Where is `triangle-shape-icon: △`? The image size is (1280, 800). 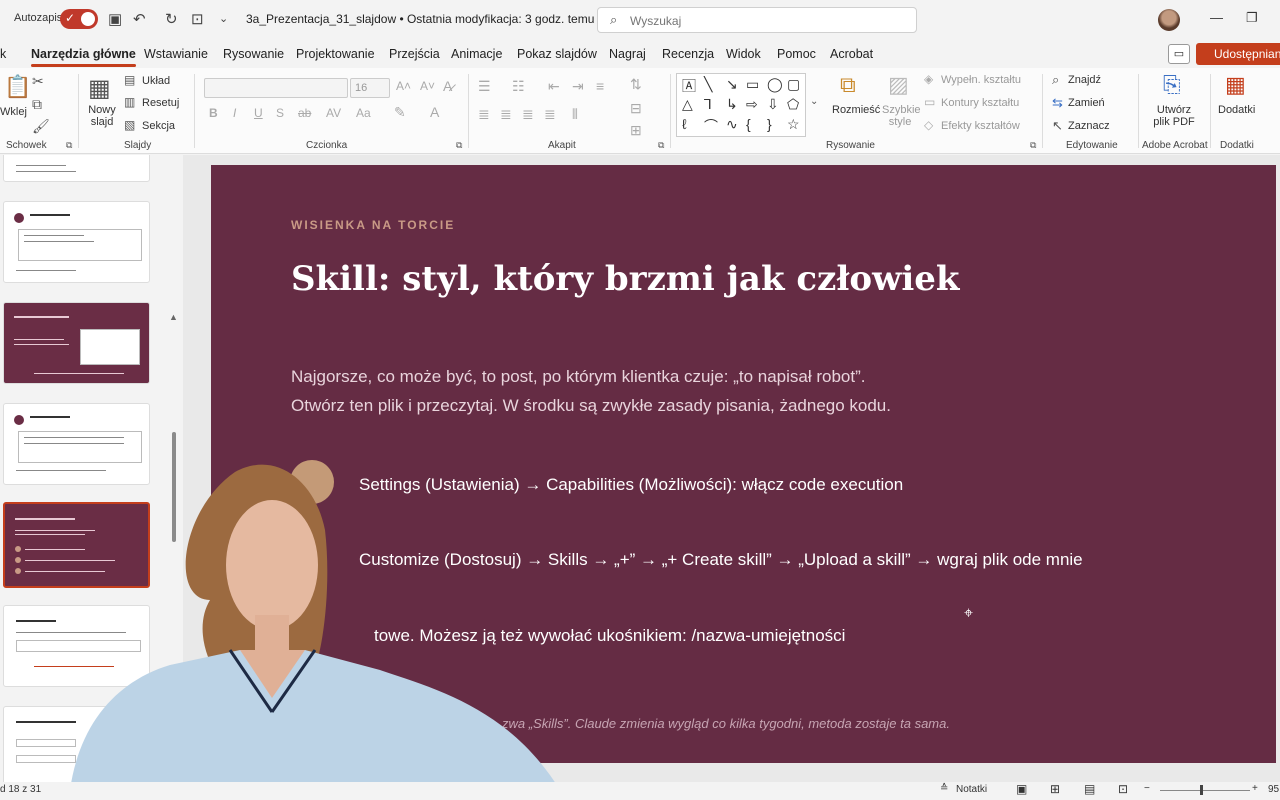 triangle-shape-icon: △ is located at coordinates (687, 104).